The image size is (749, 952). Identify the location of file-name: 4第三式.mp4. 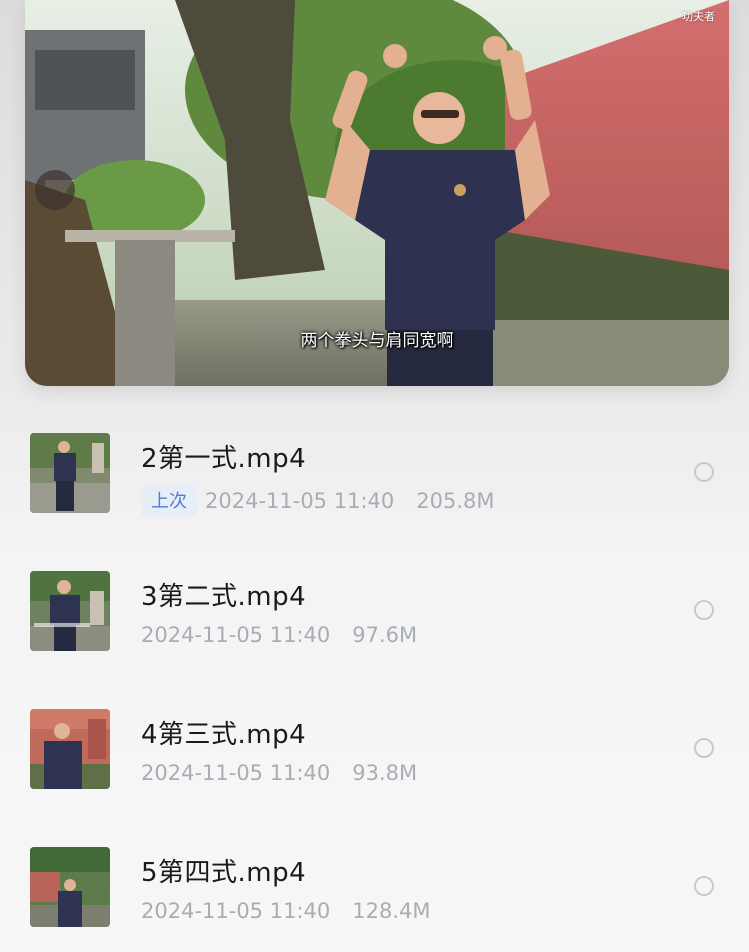
(224, 735).